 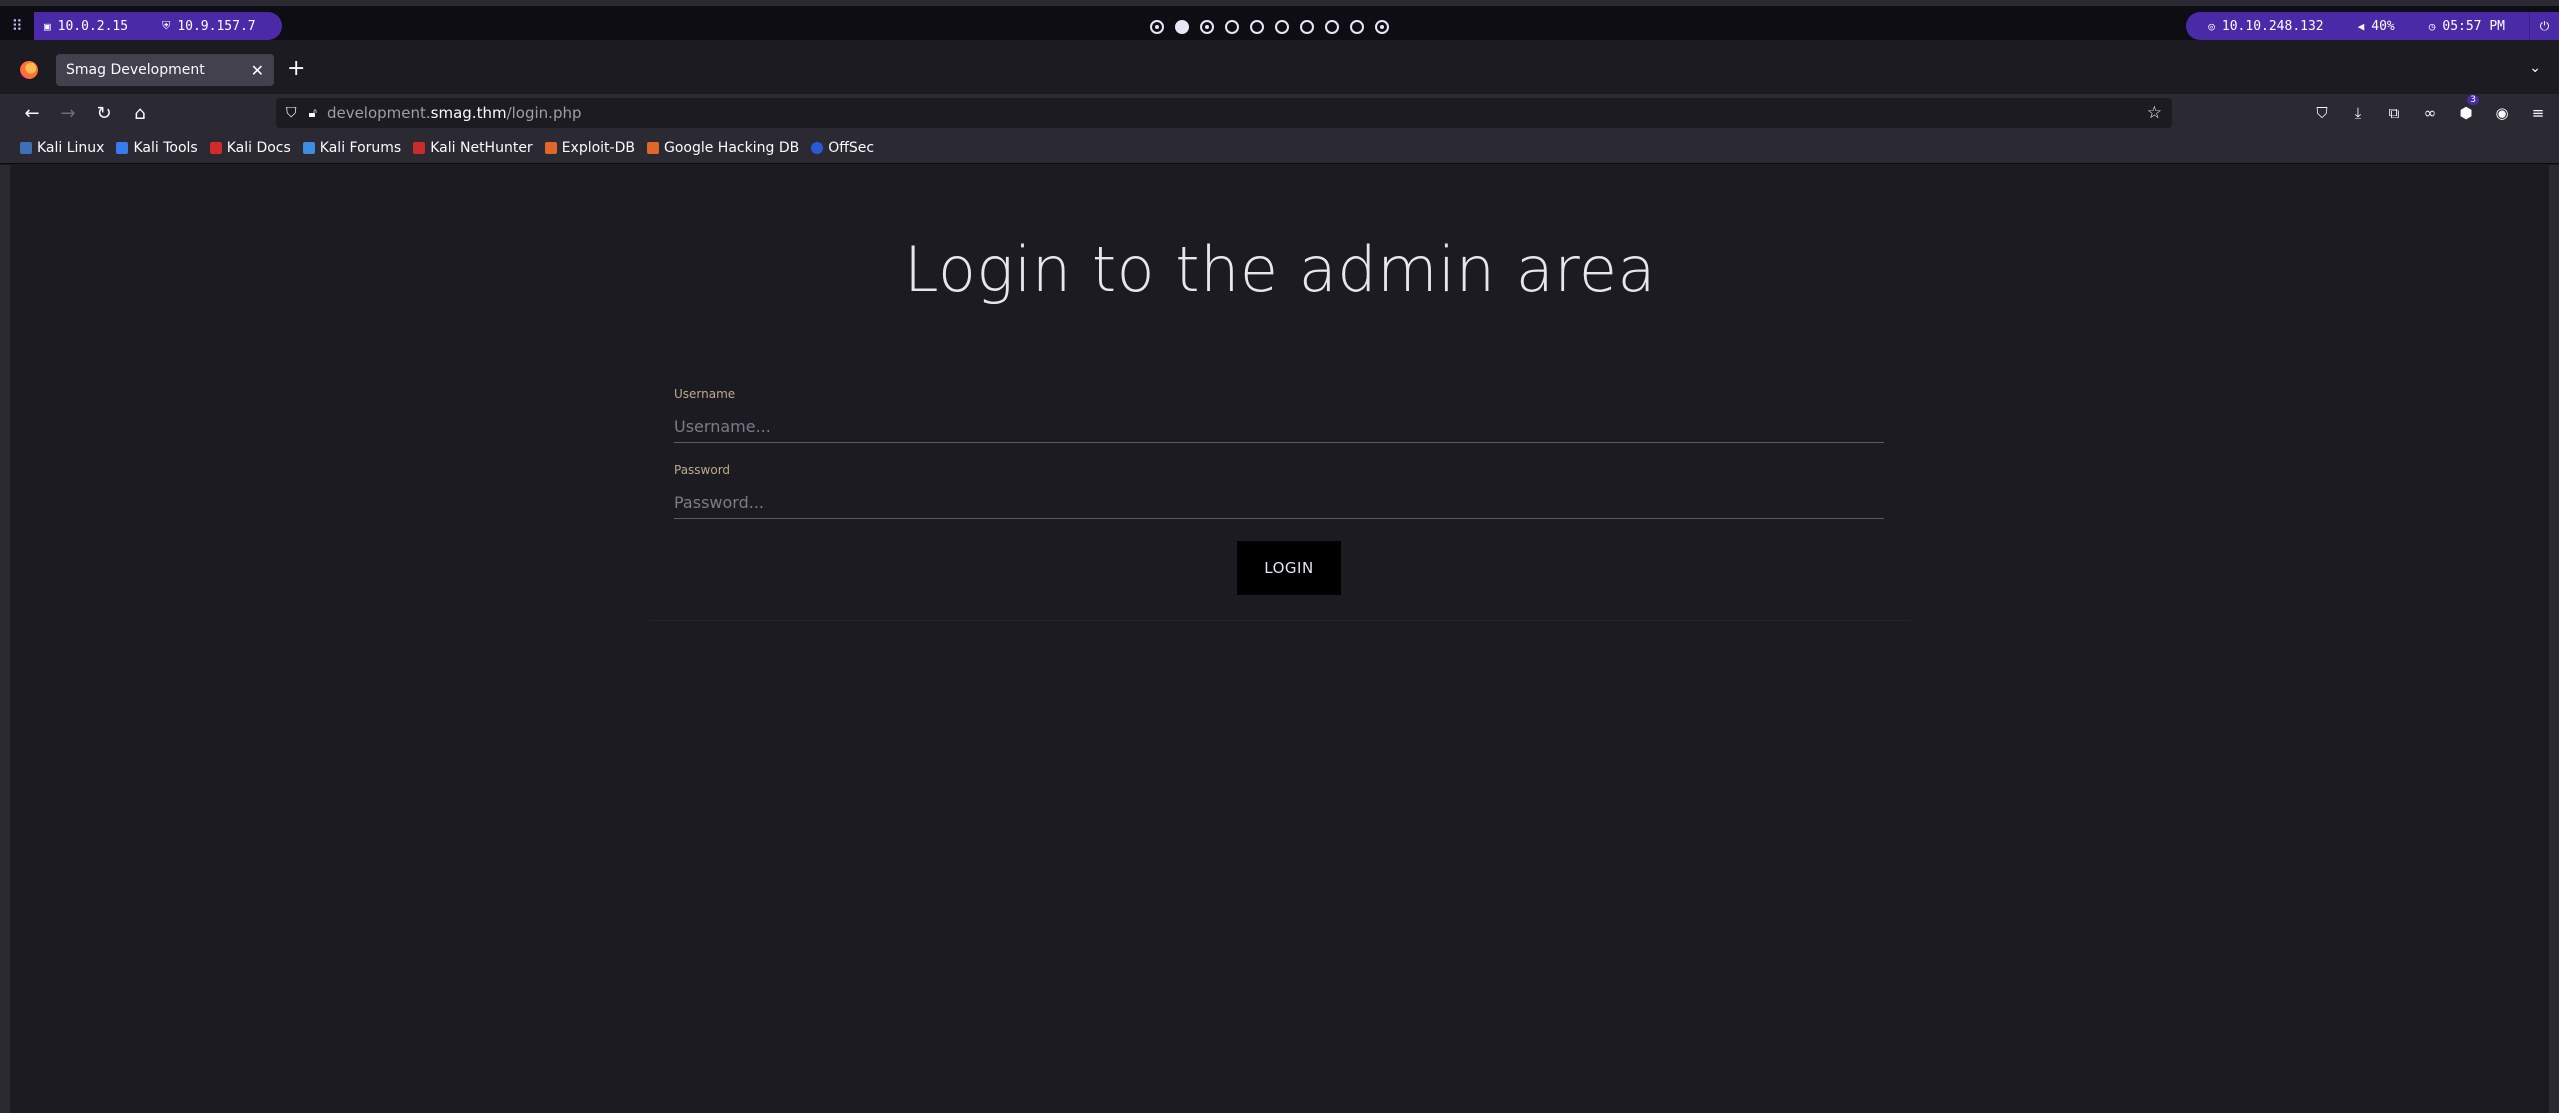 I want to click on kali-nethunter-icon, so click(x=419, y=147).